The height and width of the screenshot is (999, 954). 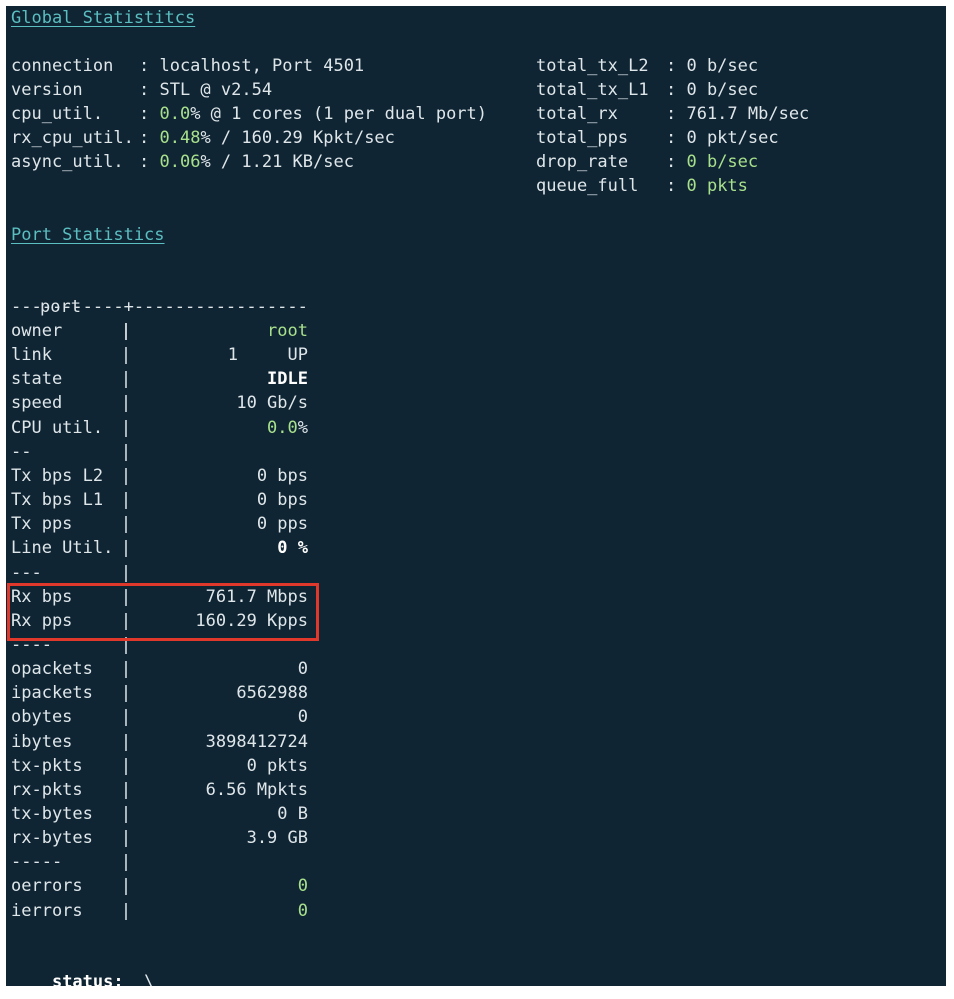 I want to click on port-stat-label: Line Util., so click(x=62, y=548).